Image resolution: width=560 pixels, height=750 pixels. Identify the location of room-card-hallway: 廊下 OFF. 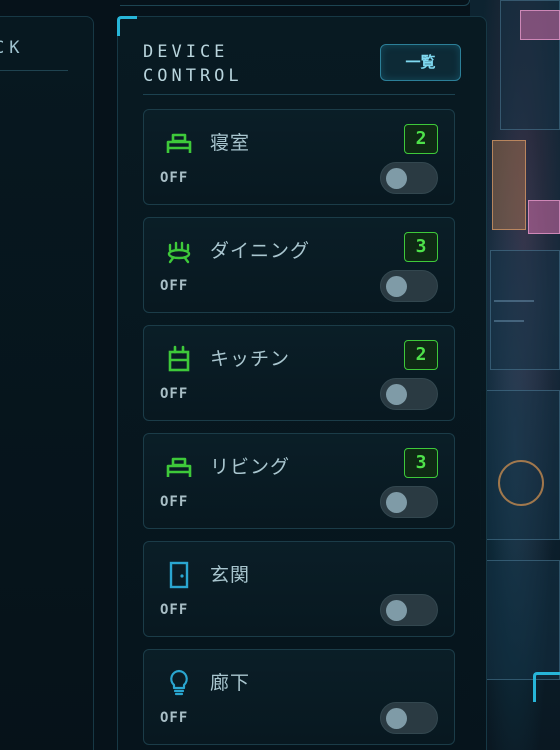
(299, 697).